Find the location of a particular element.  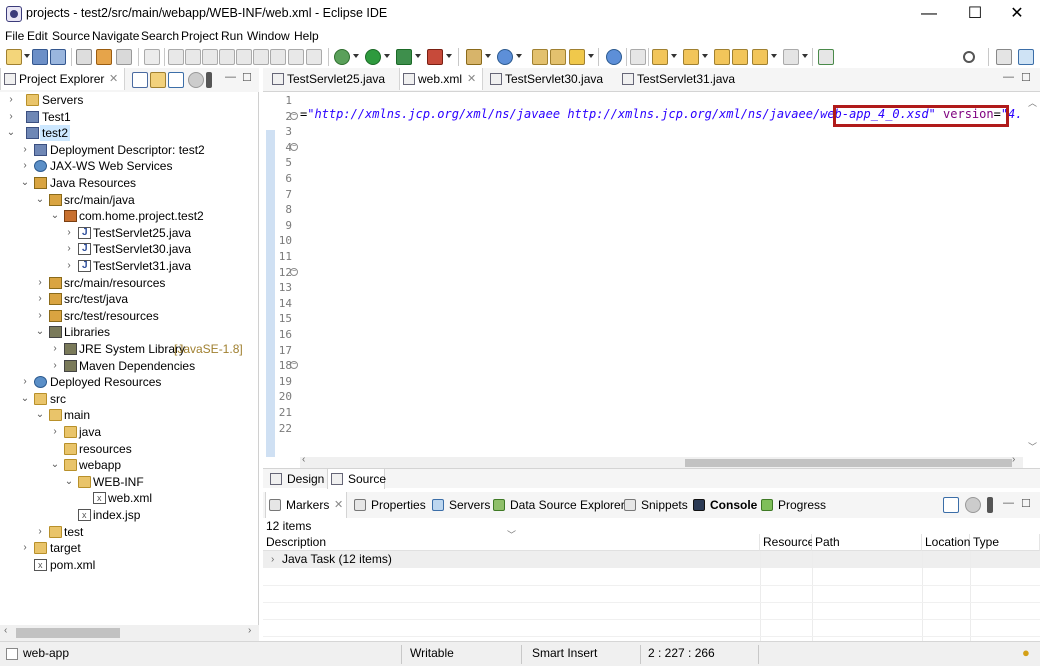

suspend-icon is located at coordinates (193, 57).